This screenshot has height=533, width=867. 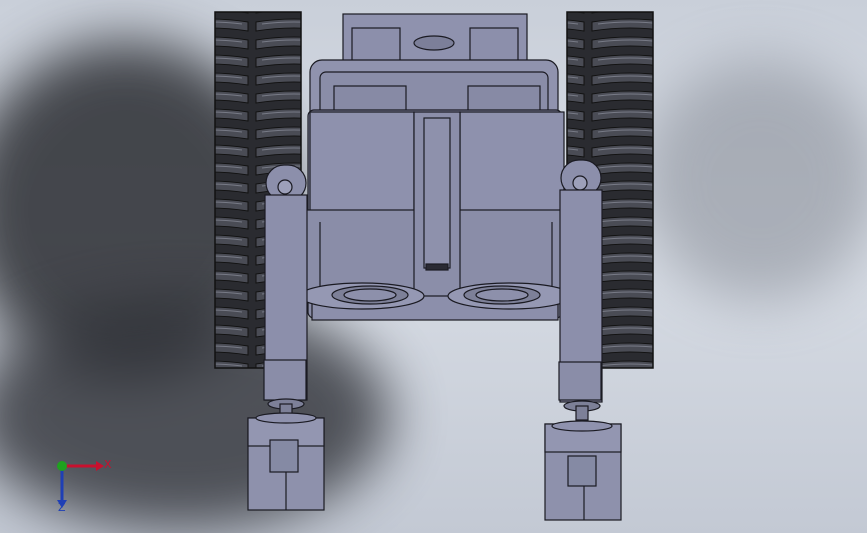 What do you see at coordinates (85, 484) in the screenshot?
I see `axis-triad: X Z` at bounding box center [85, 484].